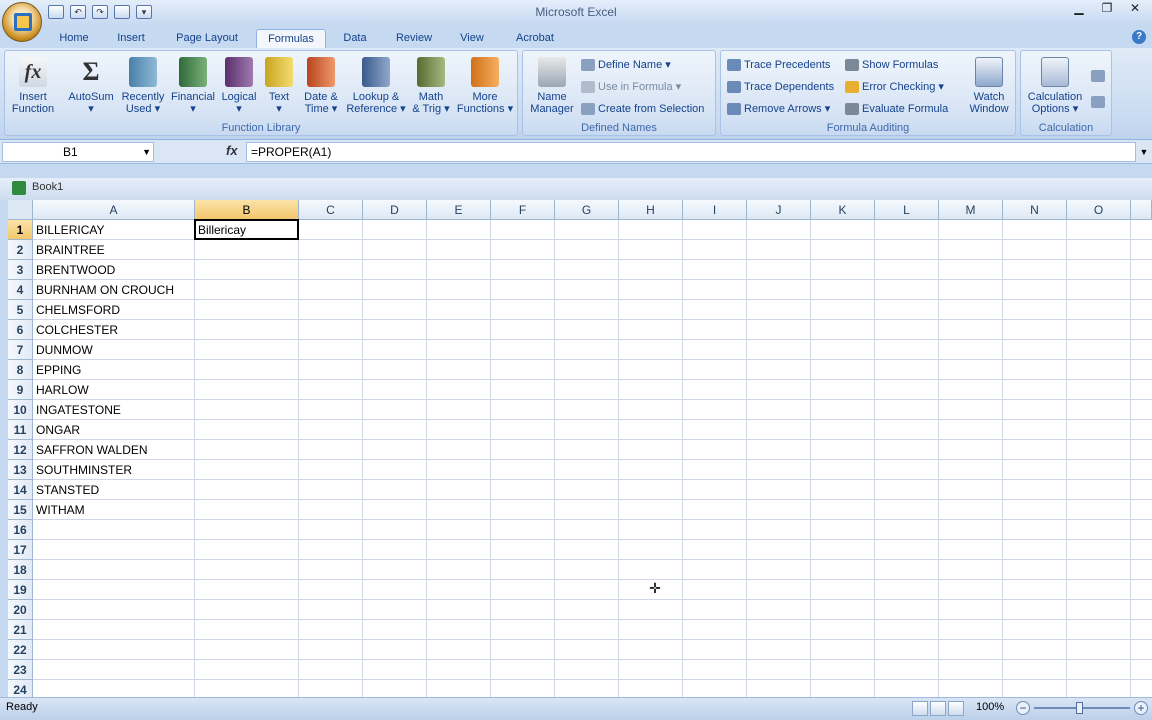 This screenshot has height=720, width=1152. Describe the element at coordinates (414, 38) in the screenshot. I see `tab-review: Review` at that location.